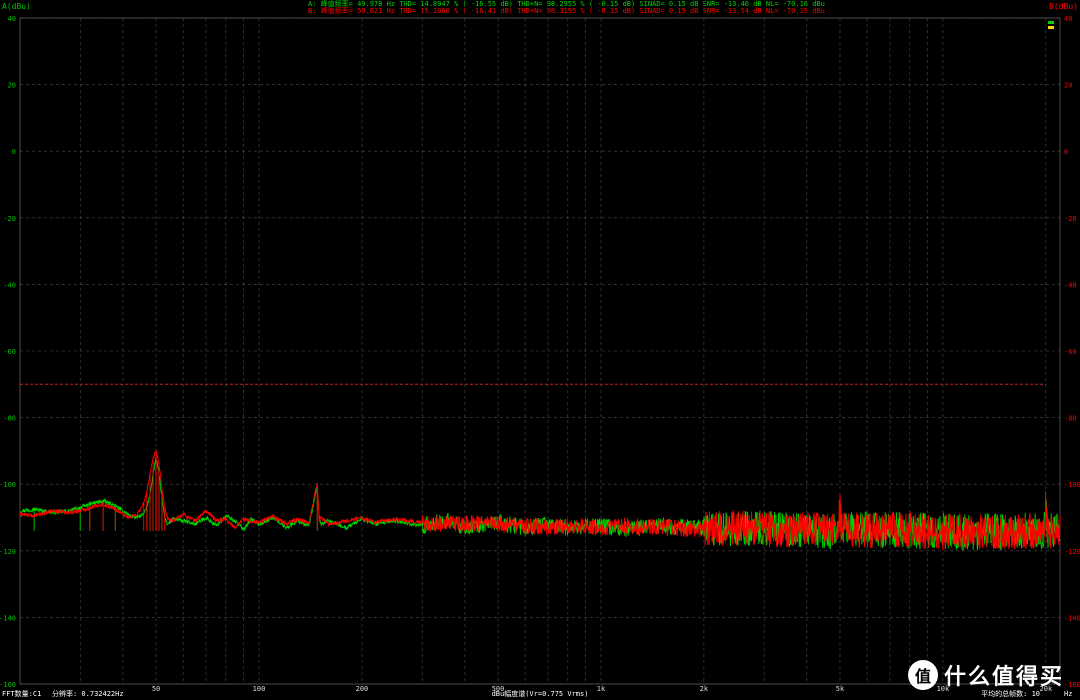 This screenshot has width=1080, height=700. I want to click on left-y-tick-label: 20, so click(12, 86).